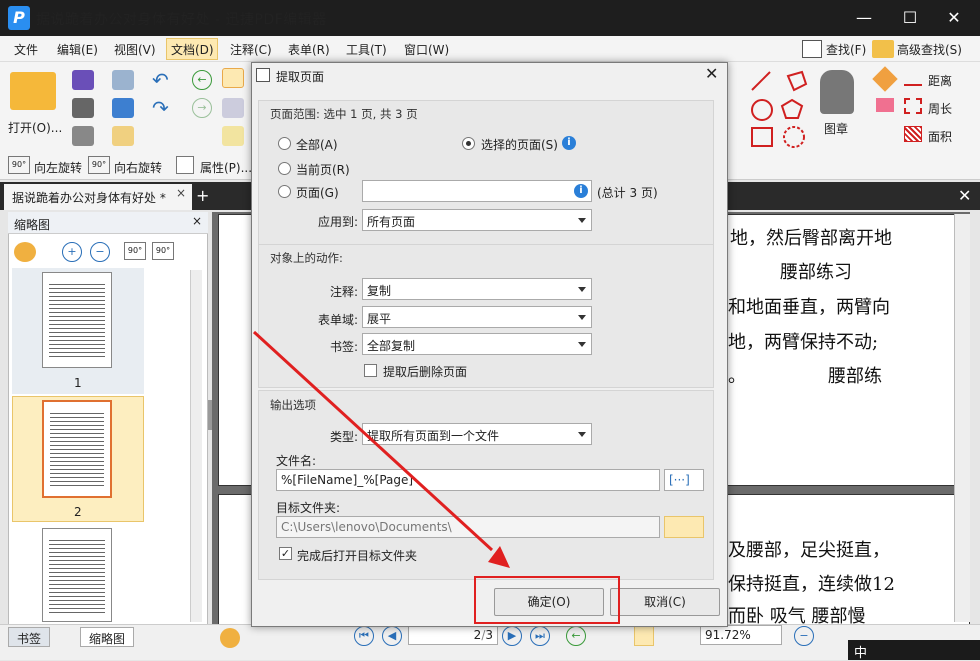 The height and width of the screenshot is (661, 980). What do you see at coordinates (317, 192) in the screenshot?
I see `radio-pages-label: 页面(G)` at bounding box center [317, 192].